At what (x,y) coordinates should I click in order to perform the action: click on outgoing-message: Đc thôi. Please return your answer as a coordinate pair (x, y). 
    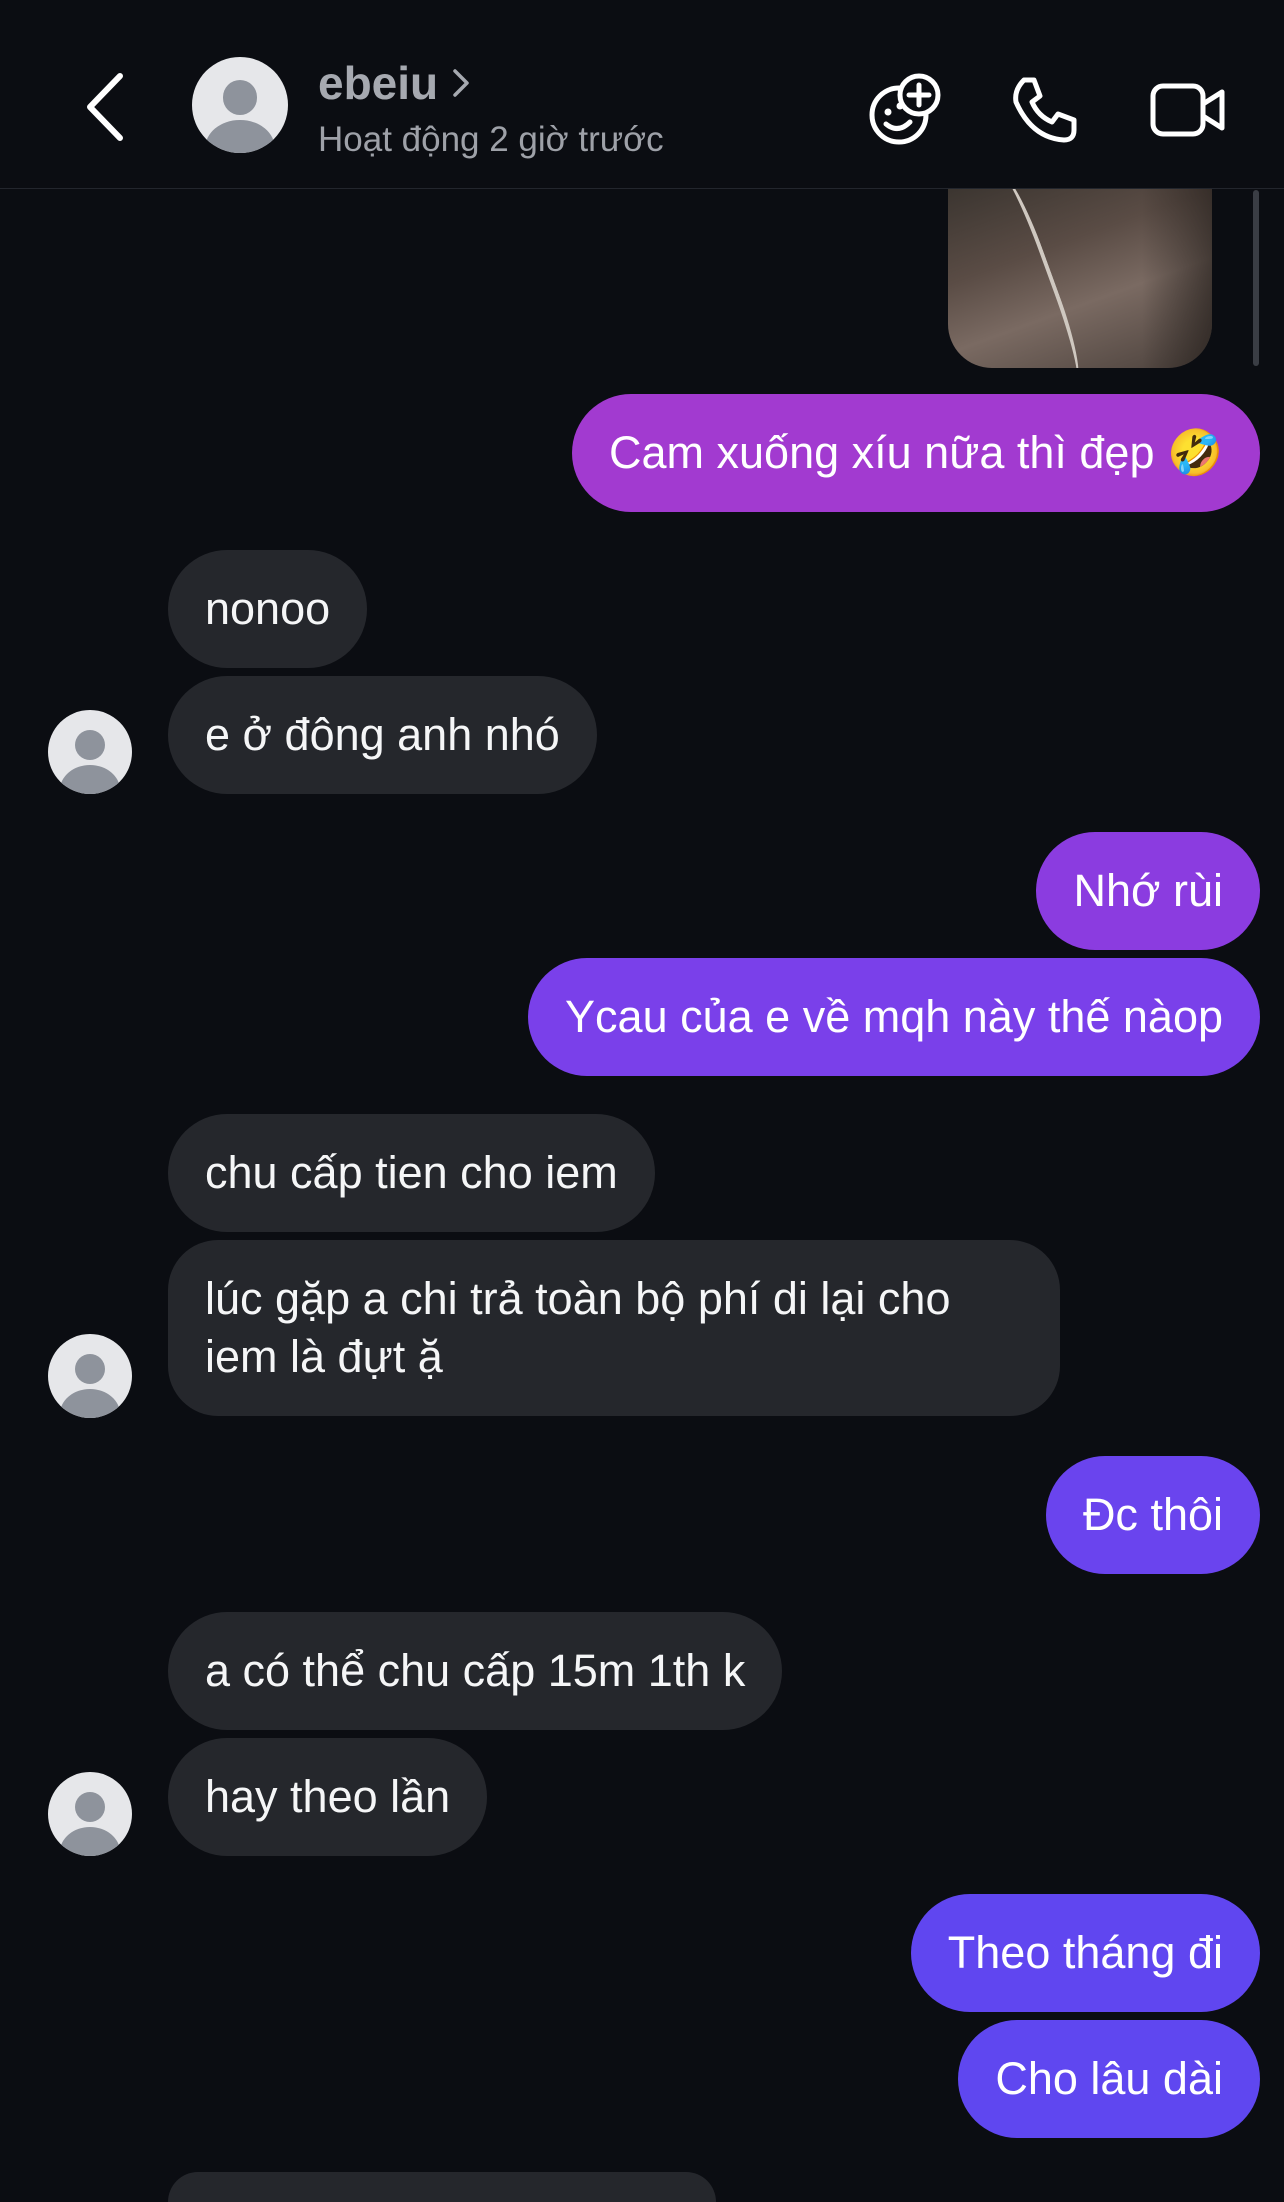
    Looking at the image, I should click on (1152, 1515).